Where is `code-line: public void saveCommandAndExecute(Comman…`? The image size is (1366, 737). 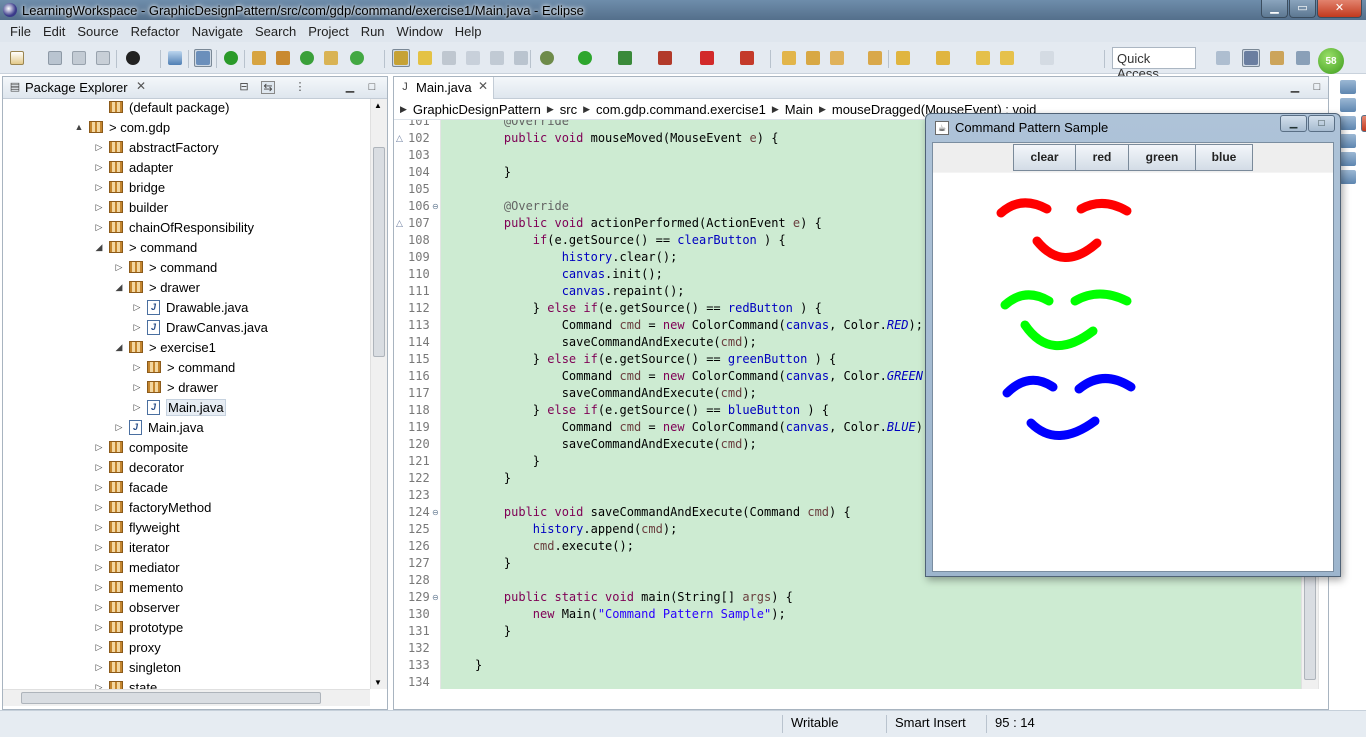 code-line: public void saveCommandAndExecute(Comman… is located at coordinates (663, 512).